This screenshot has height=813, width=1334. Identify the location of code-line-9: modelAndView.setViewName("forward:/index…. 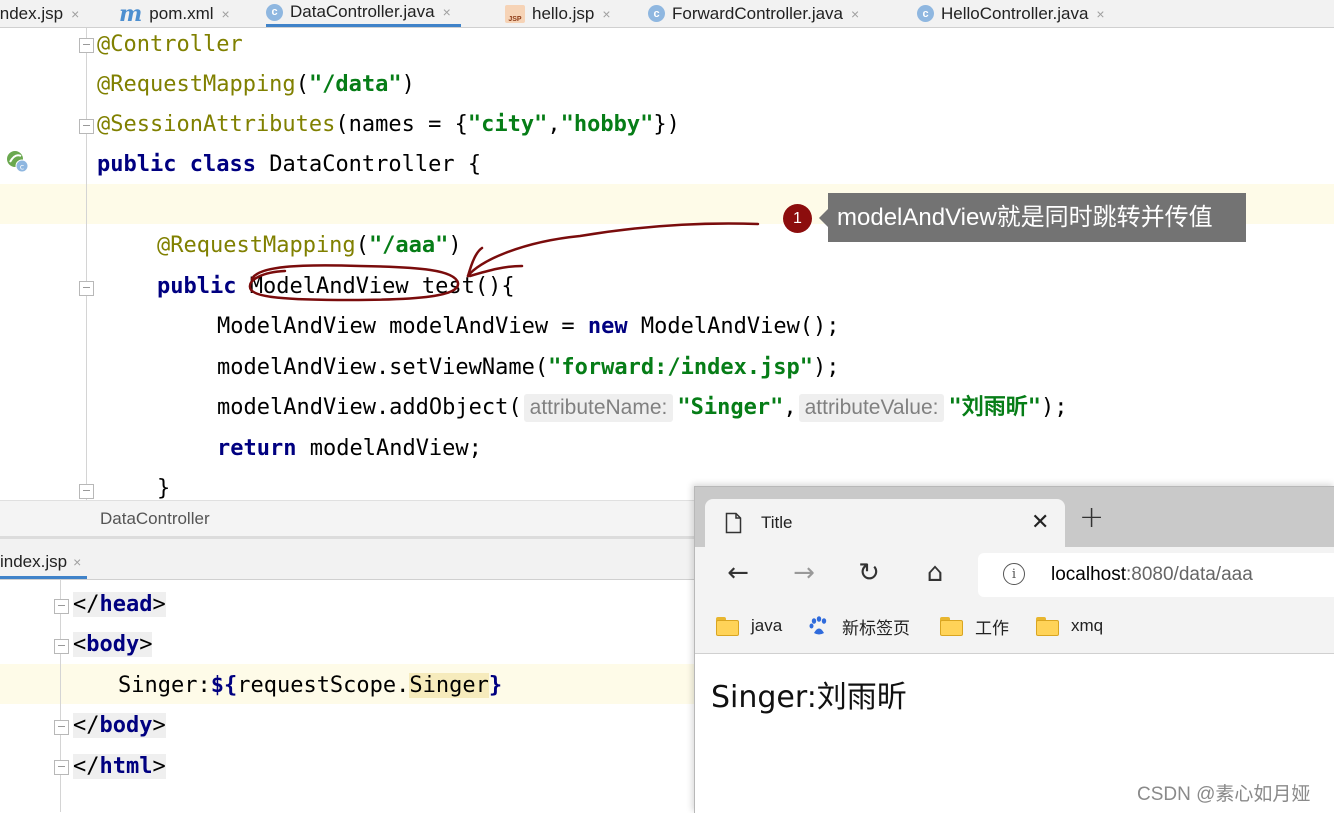
(528, 367).